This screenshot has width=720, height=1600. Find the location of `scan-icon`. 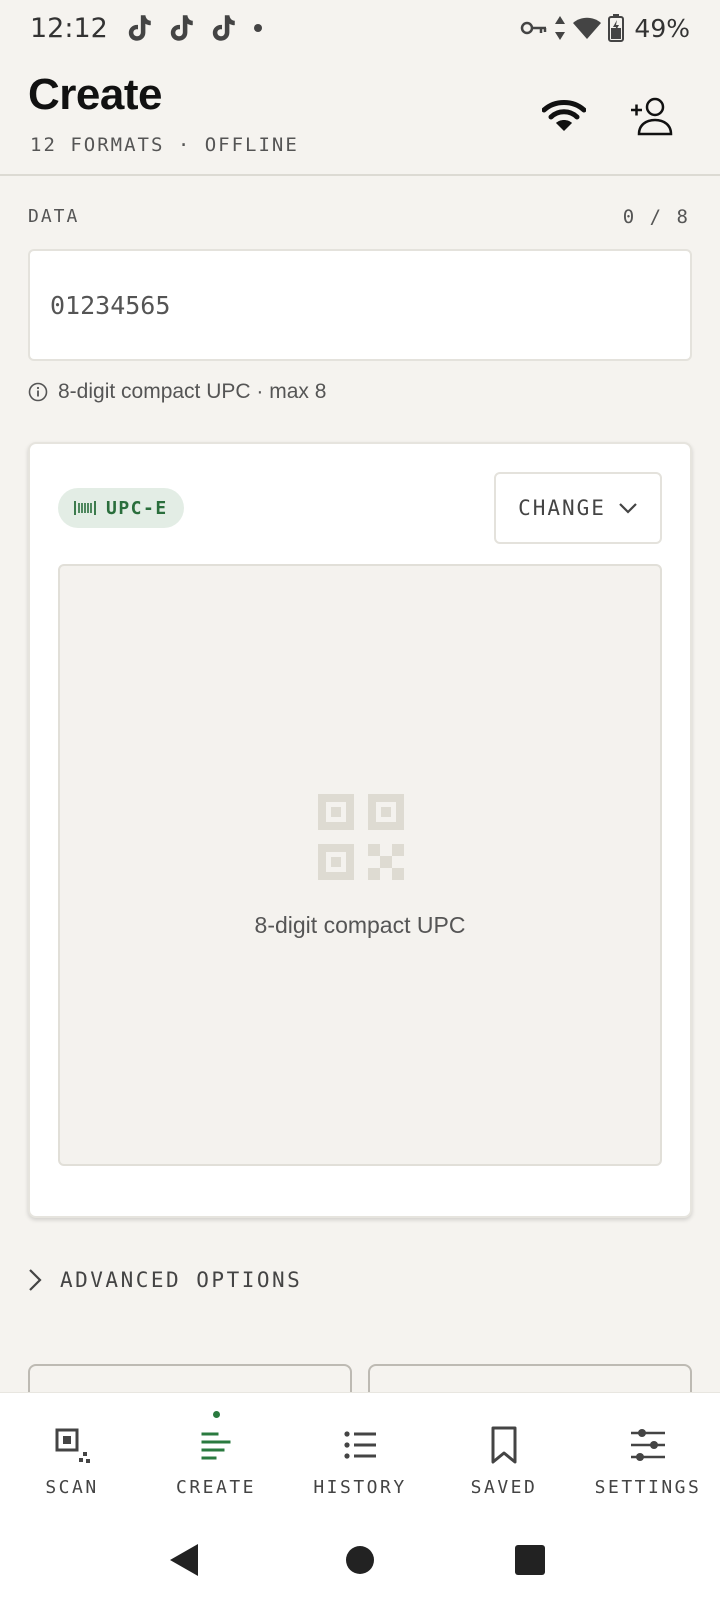

scan-icon is located at coordinates (72, 1445).